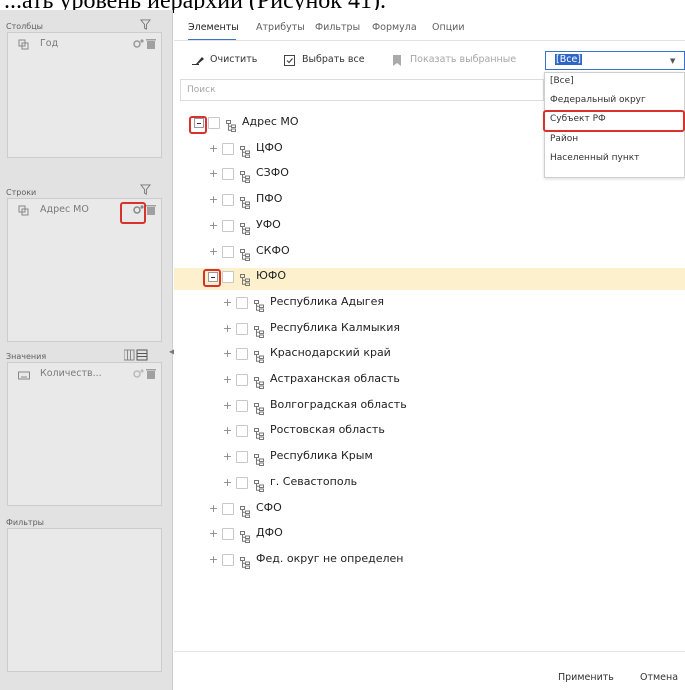 The width and height of the screenshot is (685, 690). I want to click on dropdown-option: [Все], so click(562, 81).